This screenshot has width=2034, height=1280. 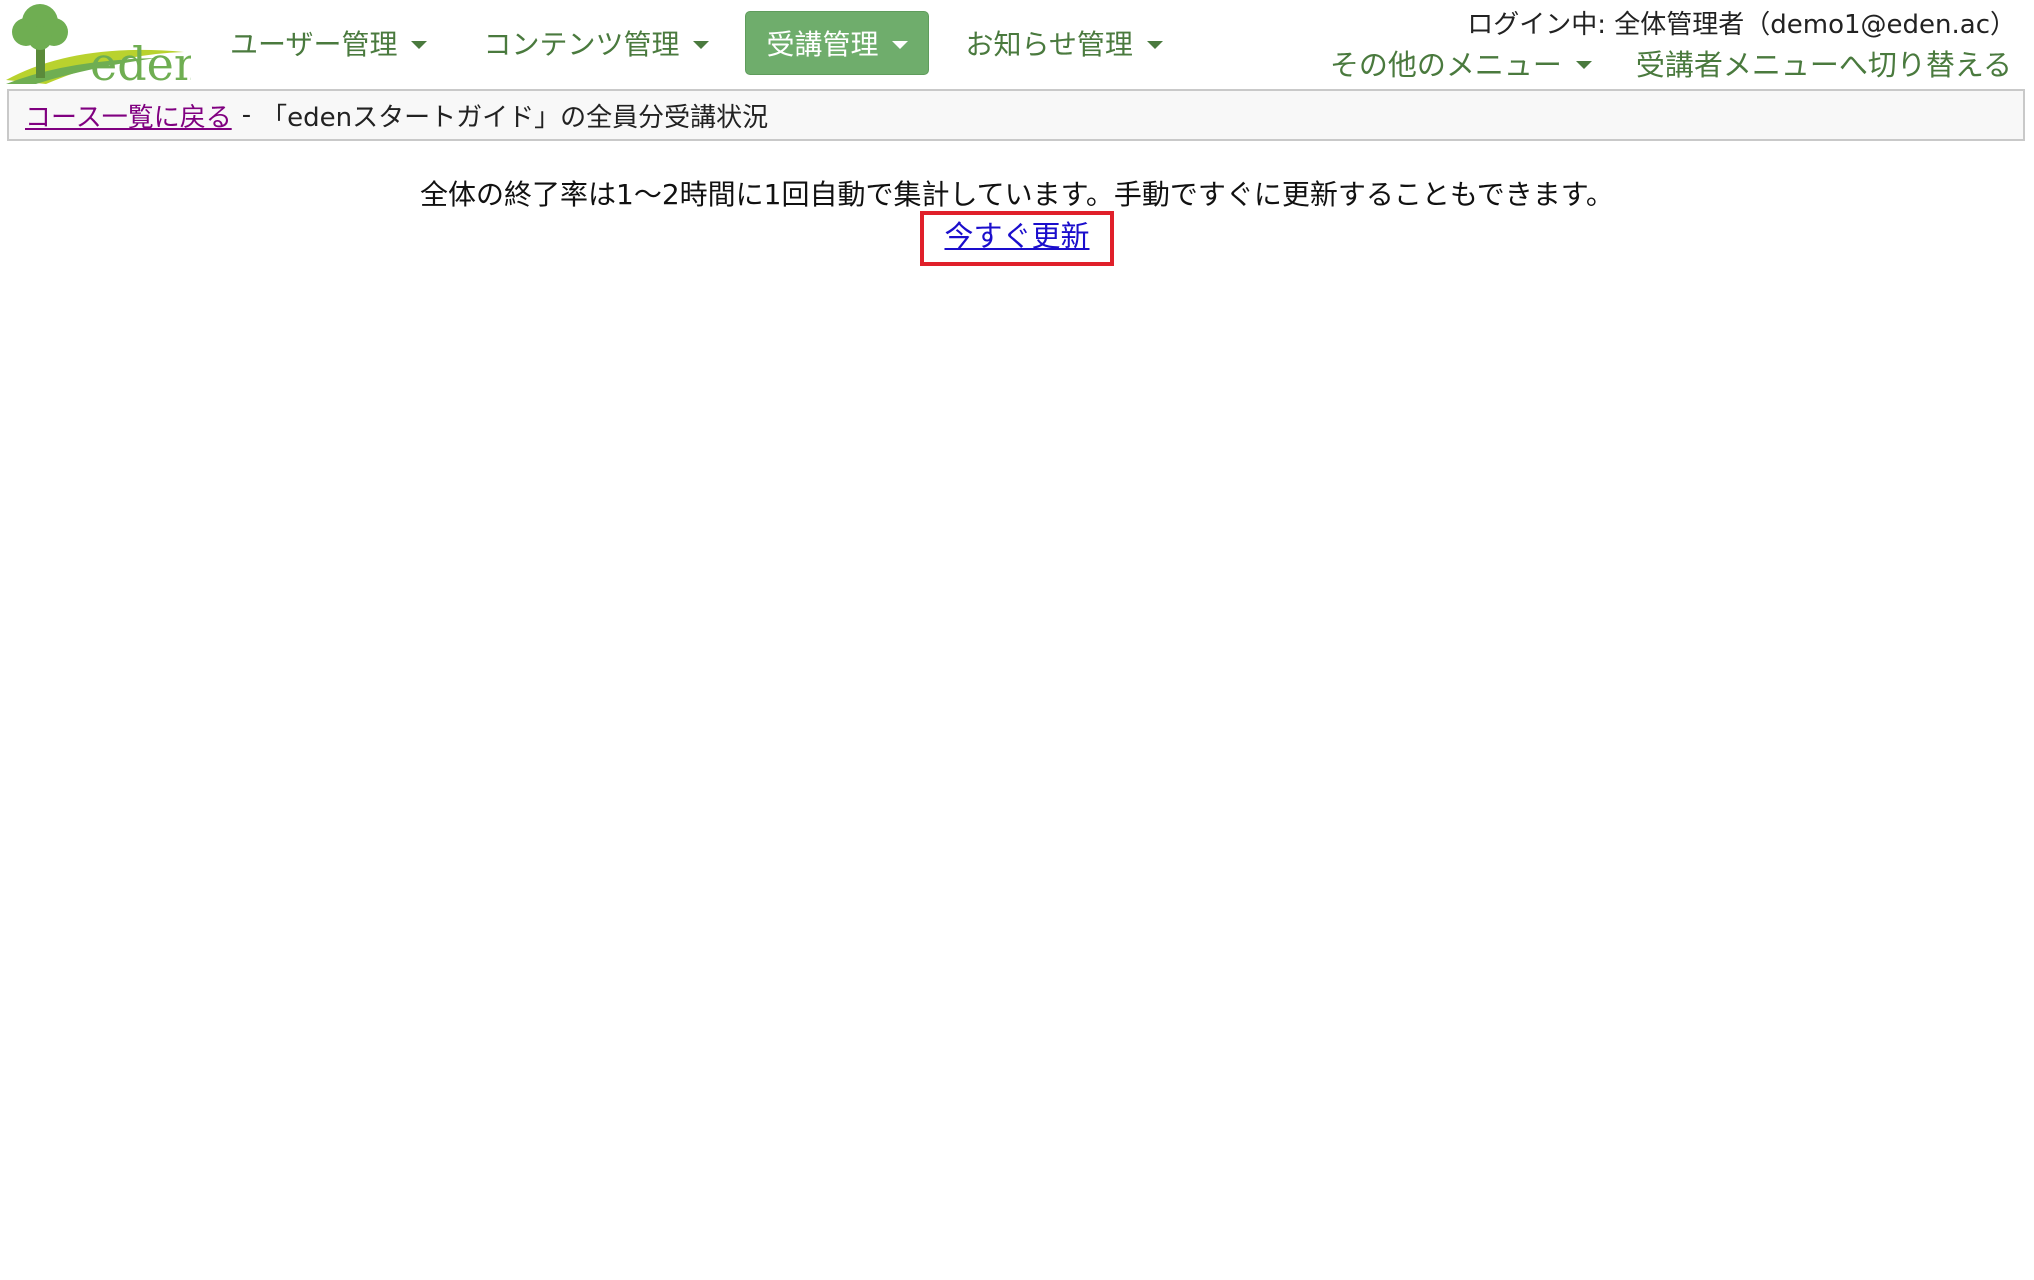 What do you see at coordinates (581, 44) in the screenshot?
I see `nav-content-management-label: コンテンツ管理` at bounding box center [581, 44].